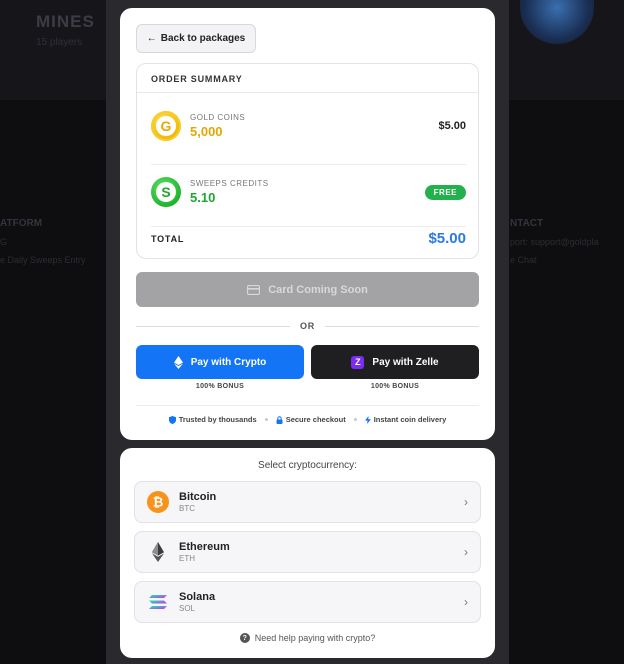 The width and height of the screenshot is (624, 664). What do you see at coordinates (187, 608) in the screenshot?
I see `crypto-symbol: SOL` at bounding box center [187, 608].